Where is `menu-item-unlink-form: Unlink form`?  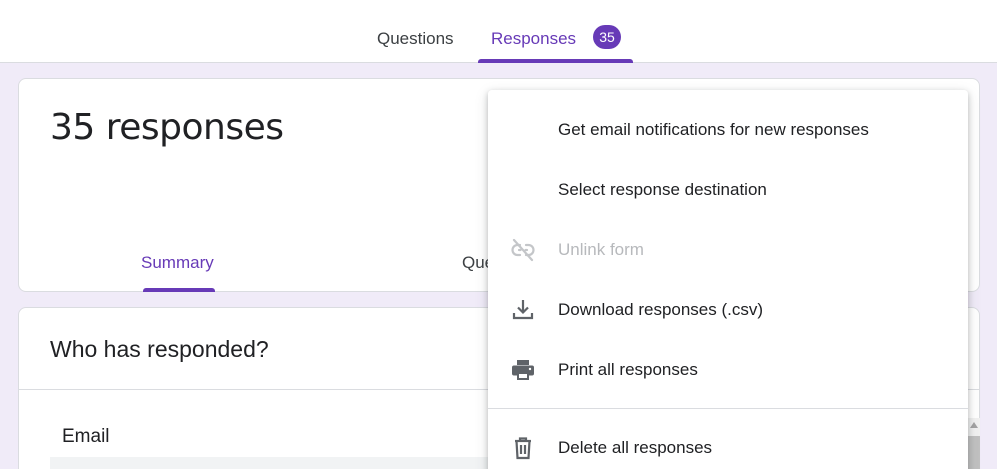
menu-item-unlink-form: Unlink form is located at coordinates (728, 250).